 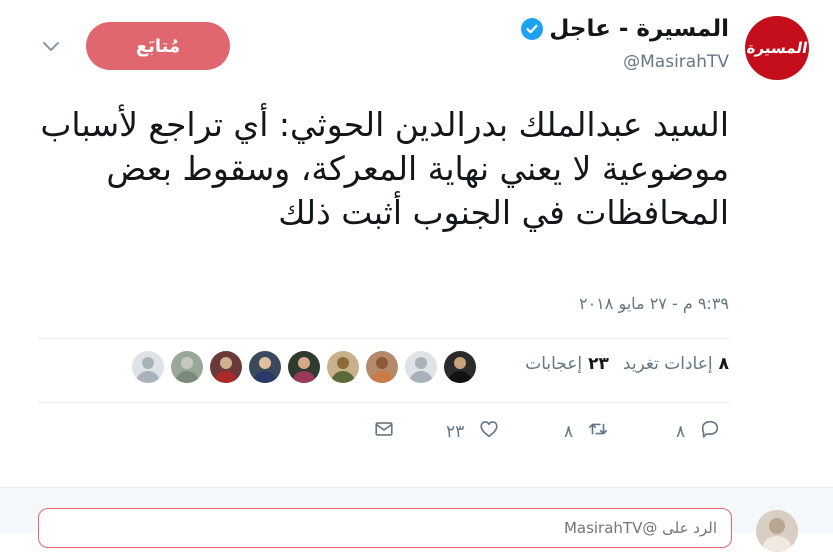 I want to click on retweet-icon, so click(x=598, y=431).